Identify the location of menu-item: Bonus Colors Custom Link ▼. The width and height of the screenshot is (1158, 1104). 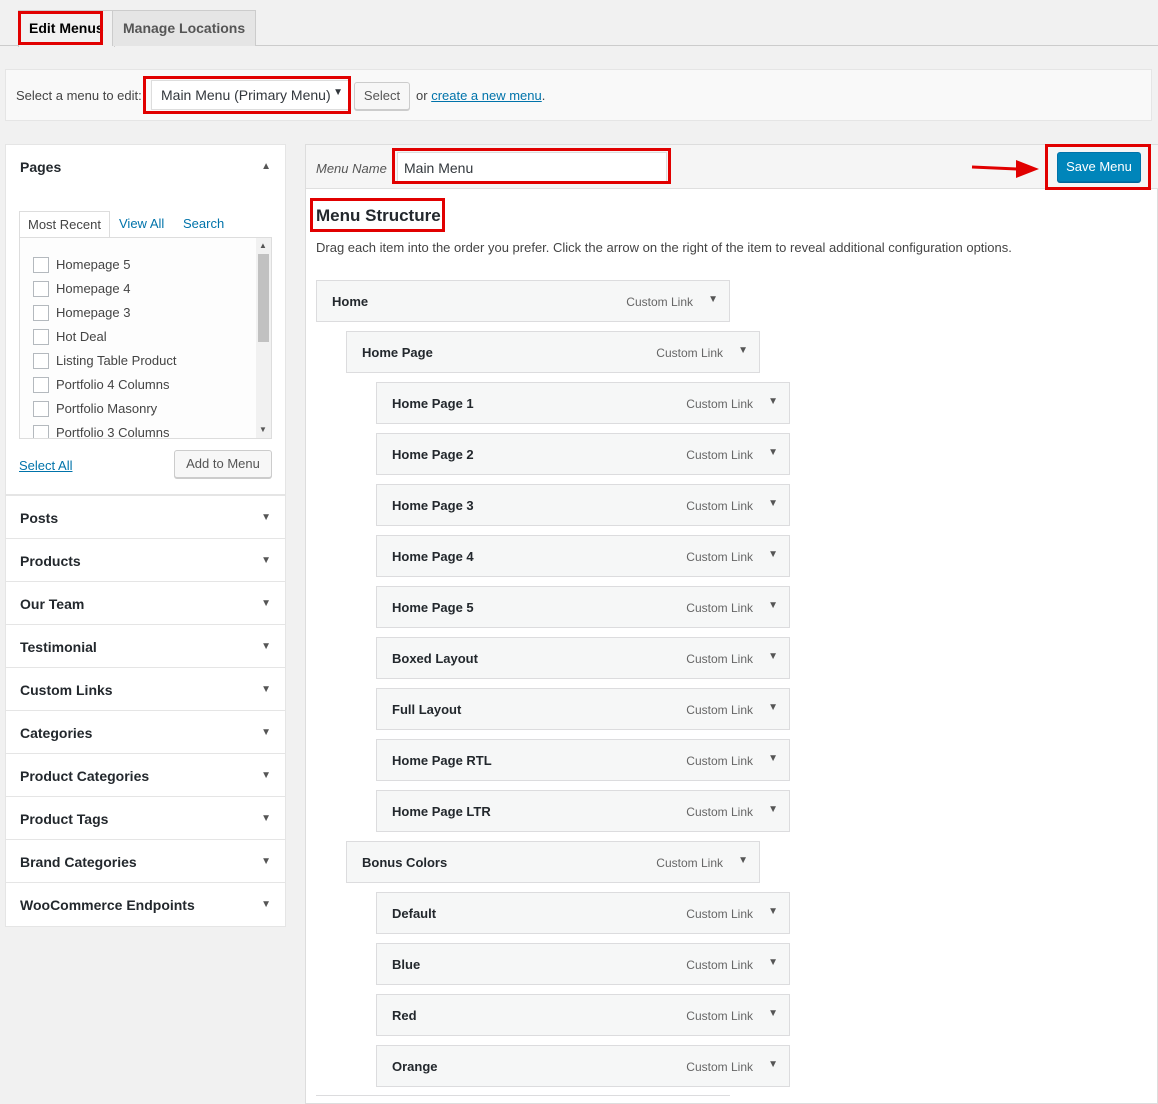
(553, 862).